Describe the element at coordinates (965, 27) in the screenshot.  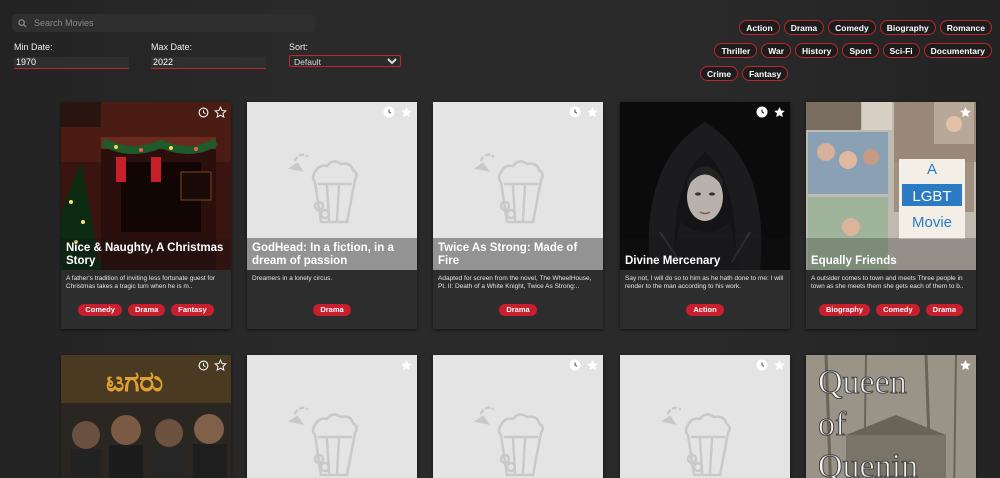
I see `genre-chip-romance: Romance` at that location.